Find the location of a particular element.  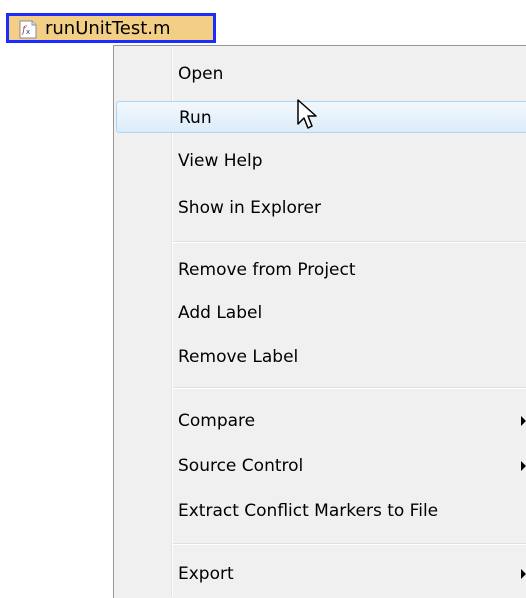

menu-item-label: Run is located at coordinates (195, 118).